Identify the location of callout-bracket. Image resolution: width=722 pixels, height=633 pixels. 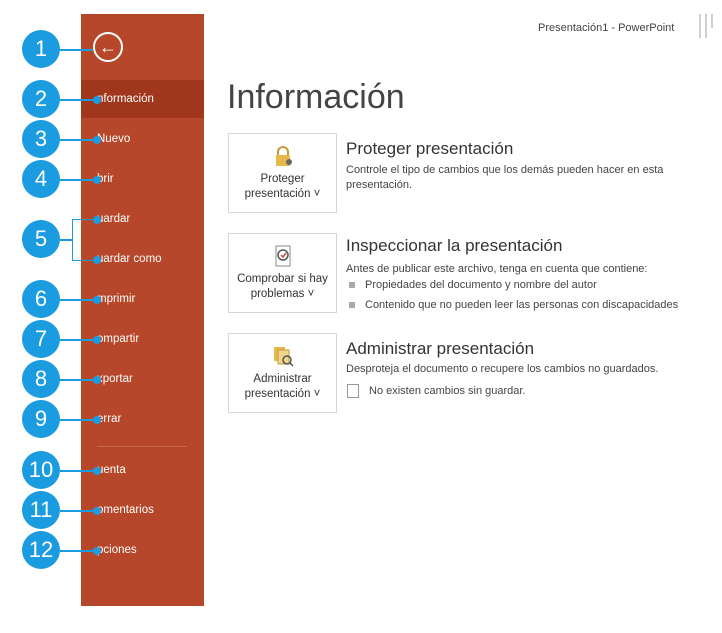
(84, 240).